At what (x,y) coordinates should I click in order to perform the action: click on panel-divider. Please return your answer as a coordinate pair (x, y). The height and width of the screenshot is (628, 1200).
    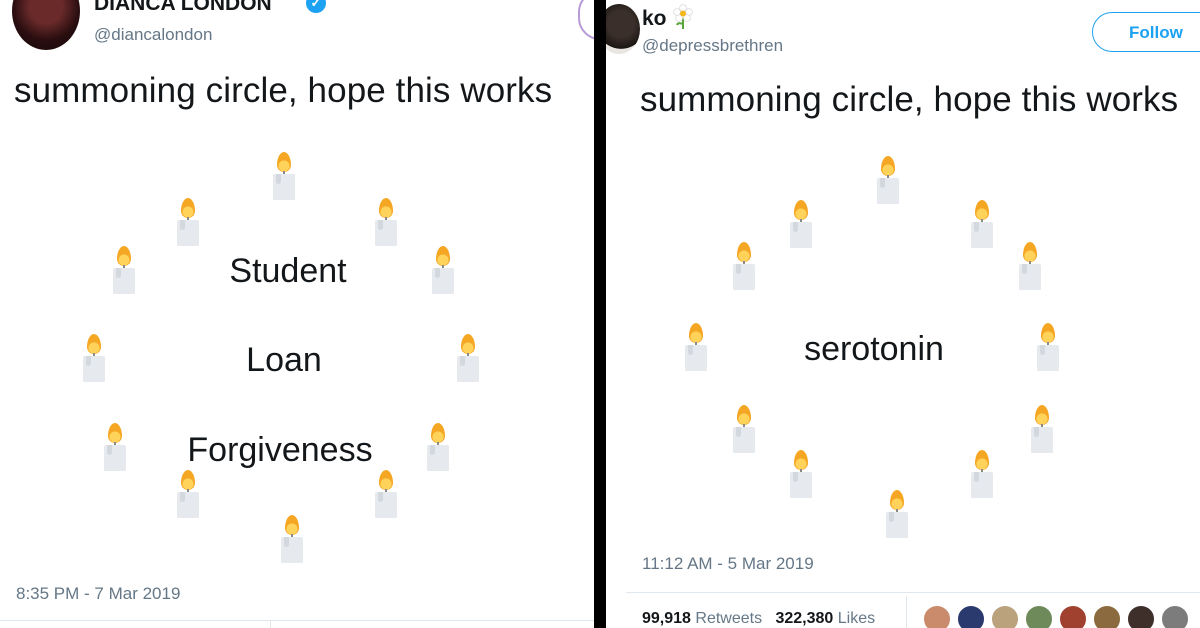
    Looking at the image, I should click on (600, 314).